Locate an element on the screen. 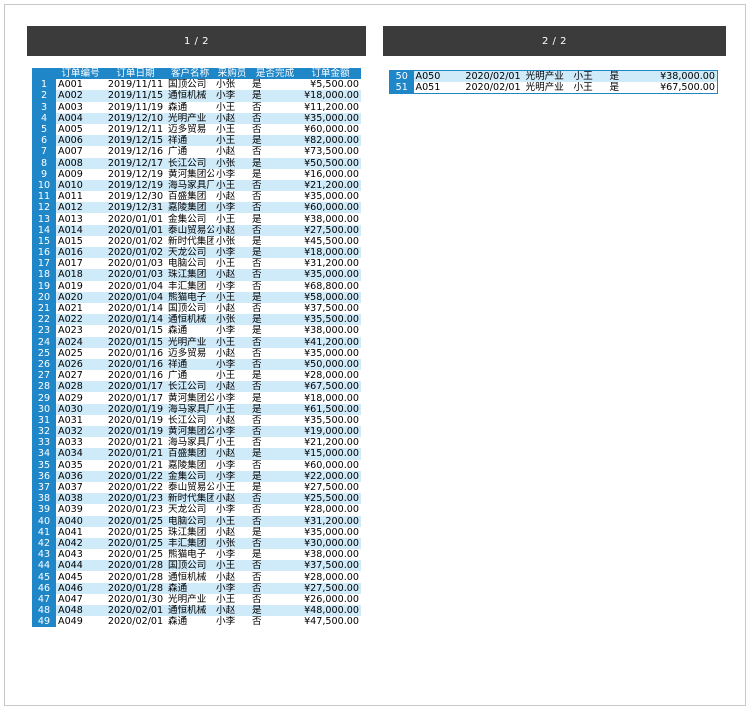  amount-cell: ¥67,500.00 is located at coordinates (330, 387).